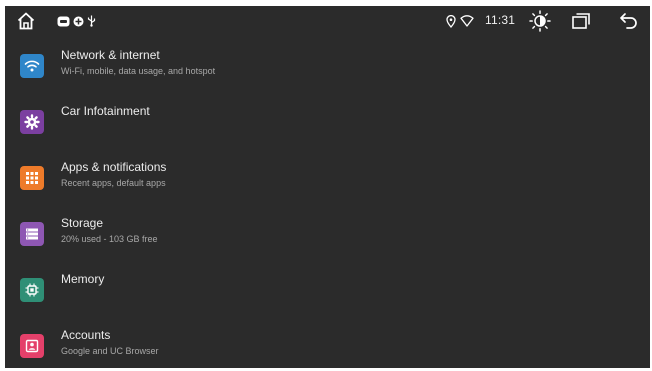 Image resolution: width=652 pixels, height=371 pixels. What do you see at coordinates (82, 223) in the screenshot?
I see `settings-item-title: Storage` at bounding box center [82, 223].